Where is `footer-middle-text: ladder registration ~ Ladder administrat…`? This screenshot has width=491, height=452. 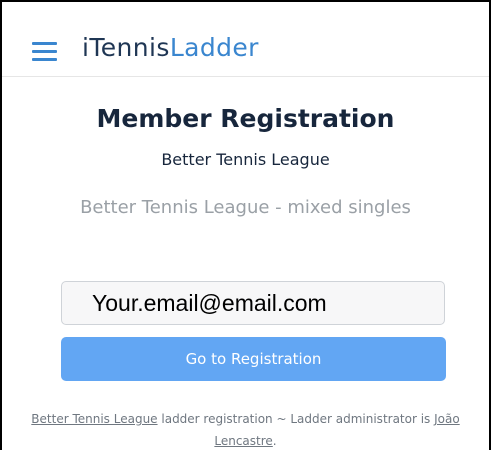 footer-middle-text: ladder registration ~ Ladder administrat… is located at coordinates (296, 419).